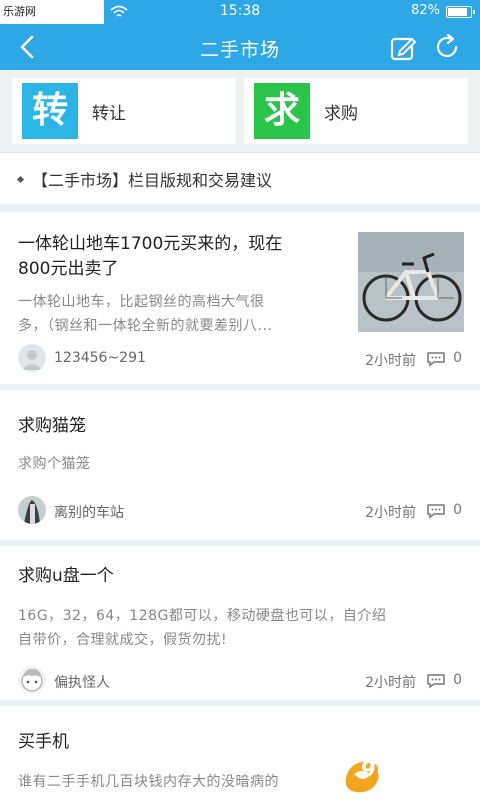 Image resolution: width=480 pixels, height=800 pixels. What do you see at coordinates (150, 244) in the screenshot?
I see `post-title-line: 一体轮山地车1700元买来的，现在` at bounding box center [150, 244].